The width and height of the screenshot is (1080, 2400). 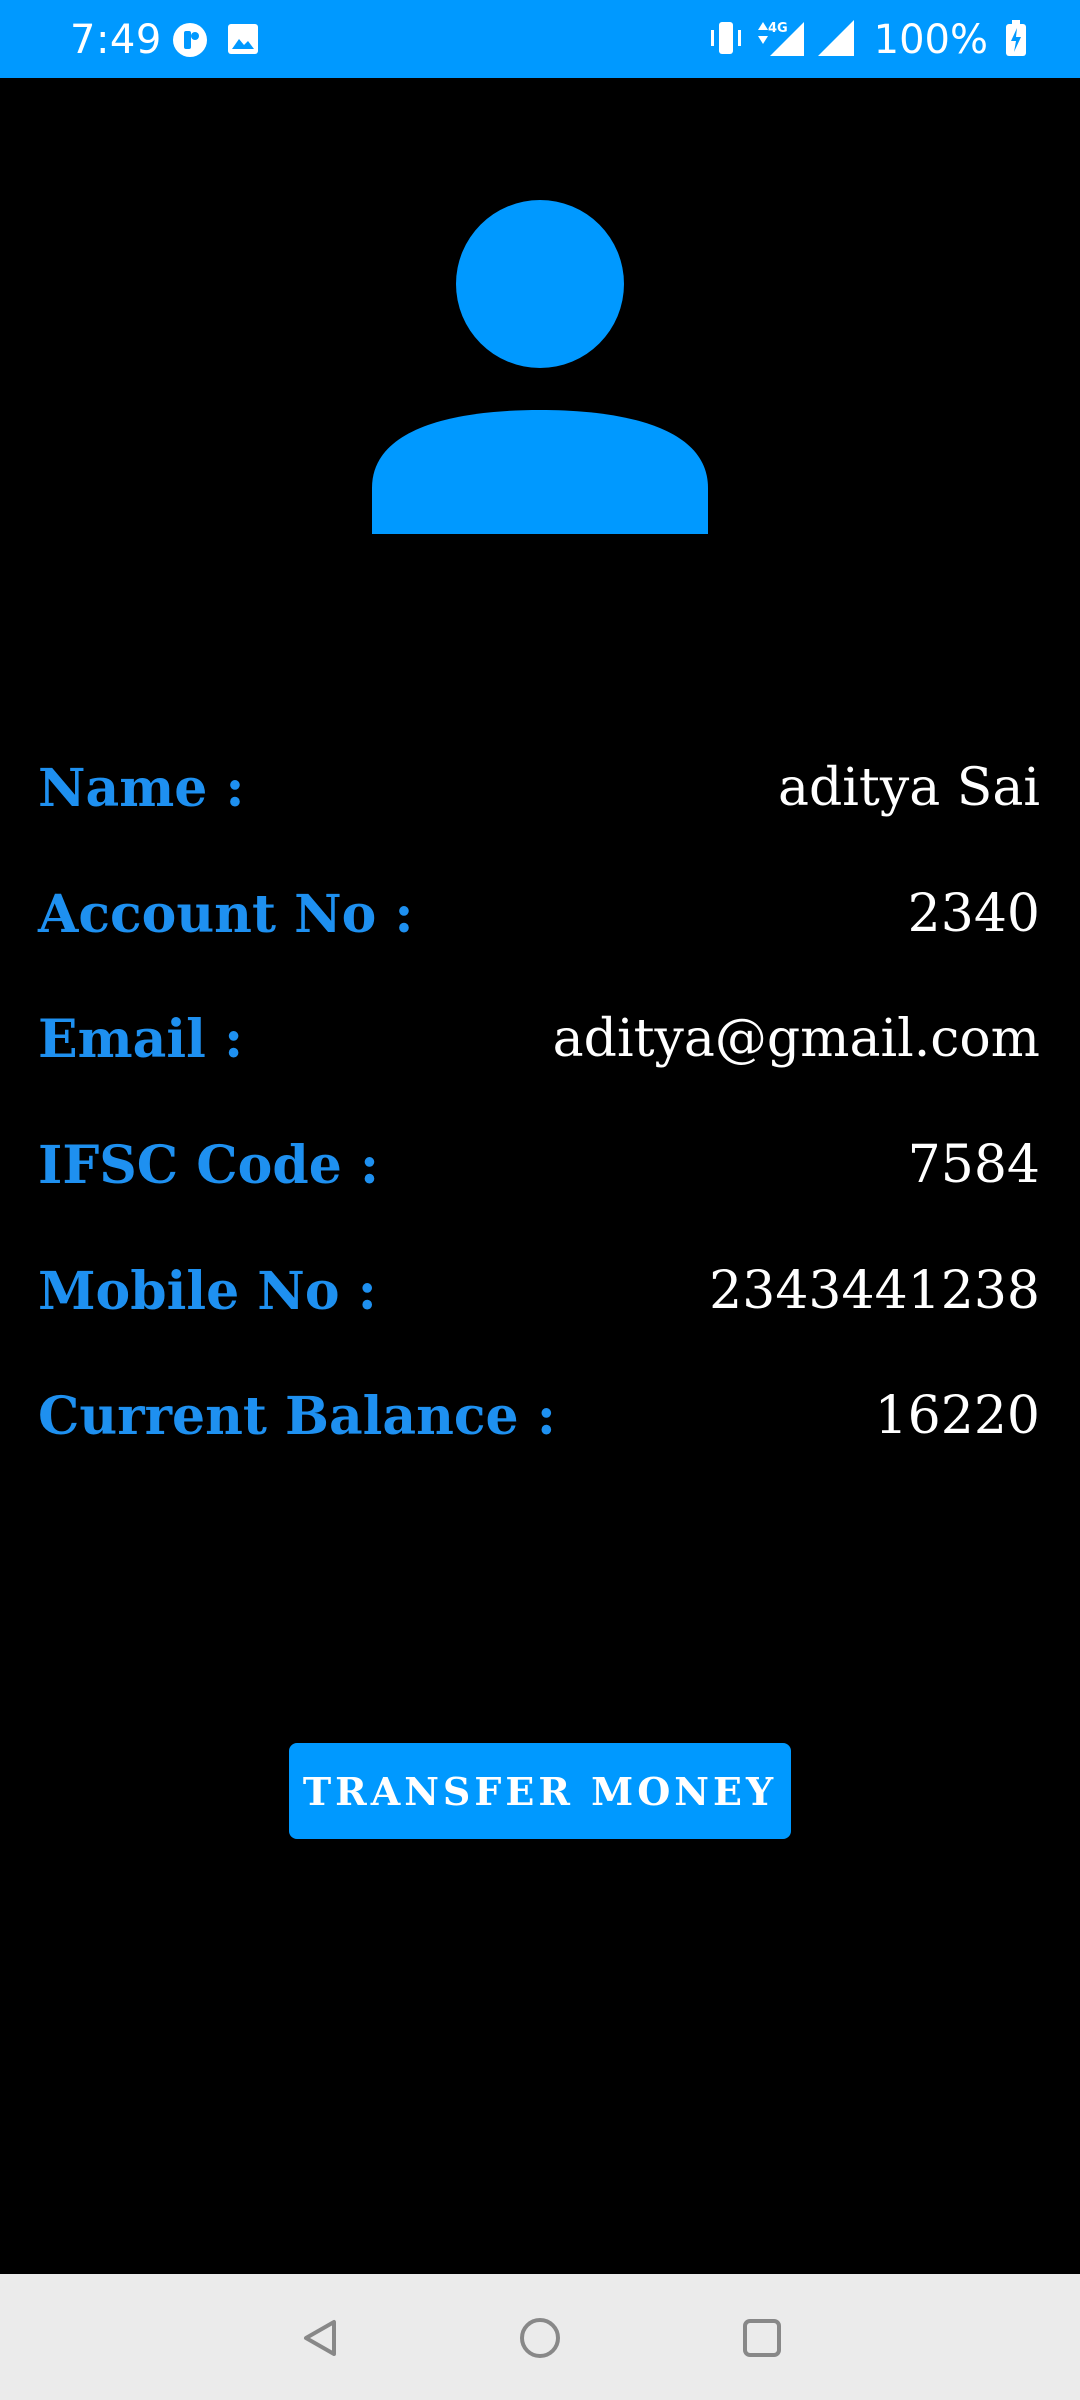 What do you see at coordinates (209, 1165) in the screenshot?
I see `ifsc-code-label: IFSC Code :` at bounding box center [209, 1165].